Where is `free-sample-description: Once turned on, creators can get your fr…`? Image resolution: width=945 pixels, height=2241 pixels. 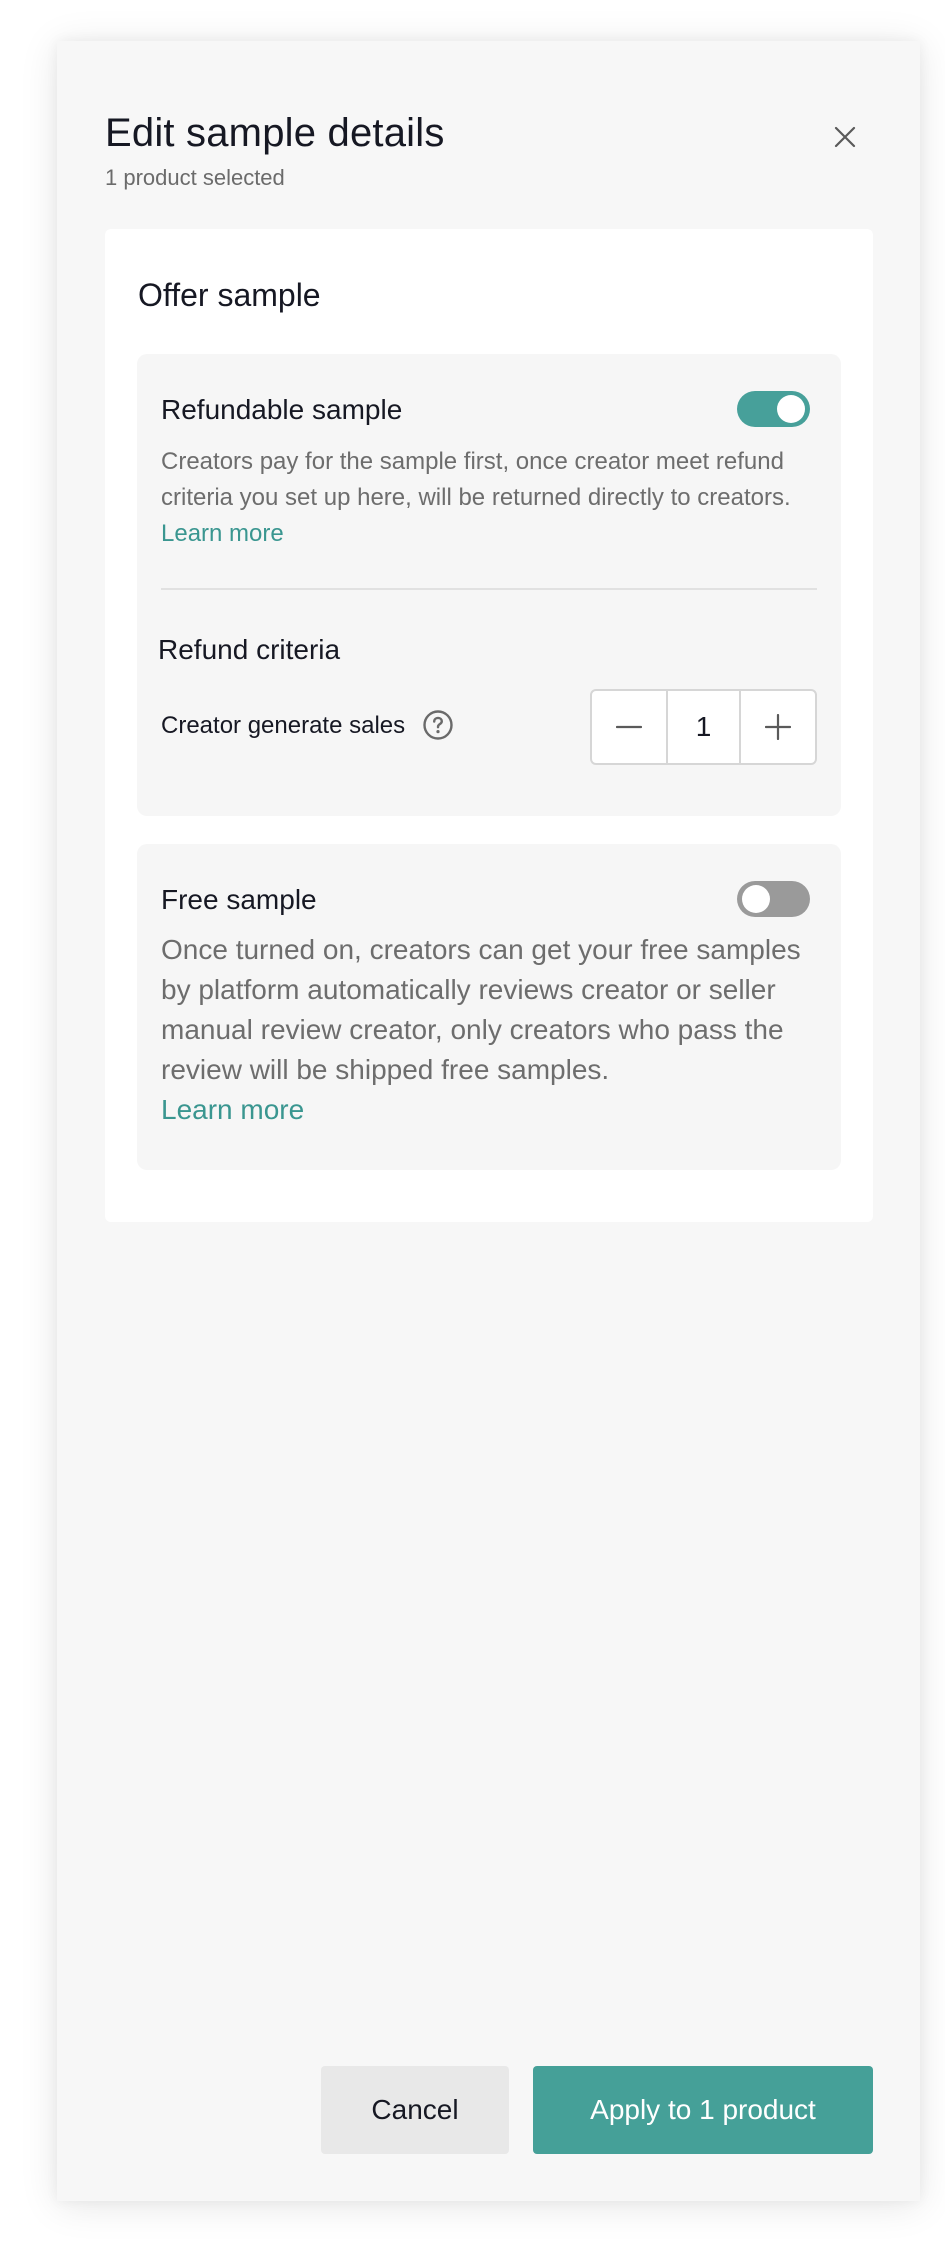 free-sample-description: Once turned on, creators can get your fr… is located at coordinates (481, 1009).